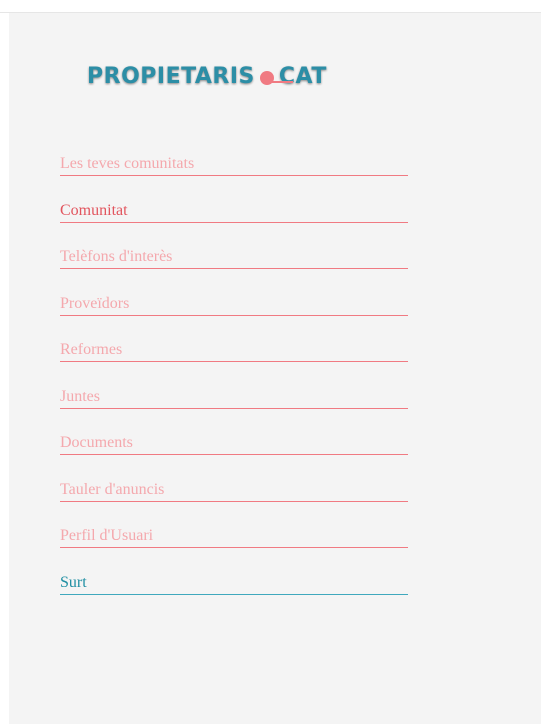 The height and width of the screenshot is (724, 541). I want to click on menu-item-comunitat: Comunitat, so click(234, 211).